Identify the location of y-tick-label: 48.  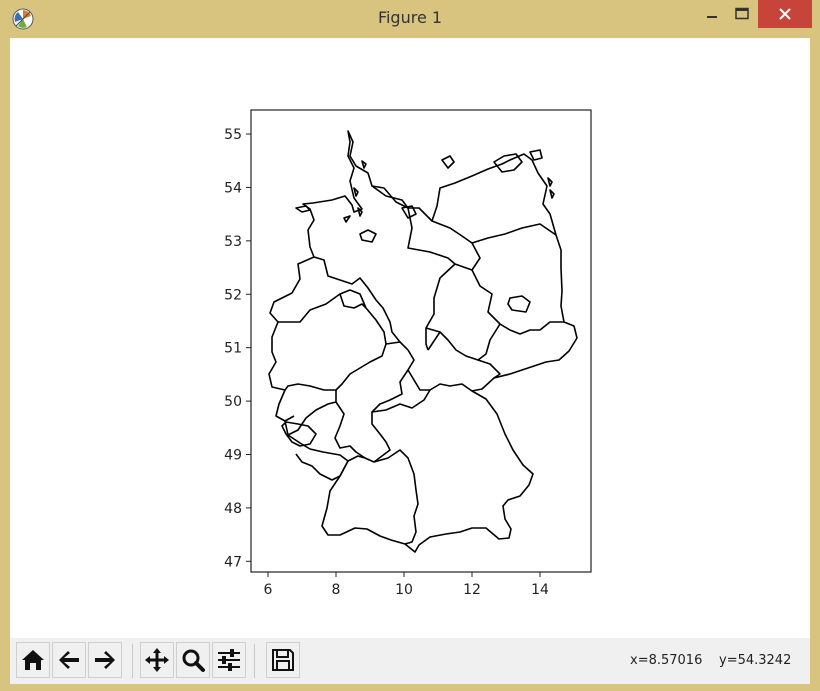
(233, 509).